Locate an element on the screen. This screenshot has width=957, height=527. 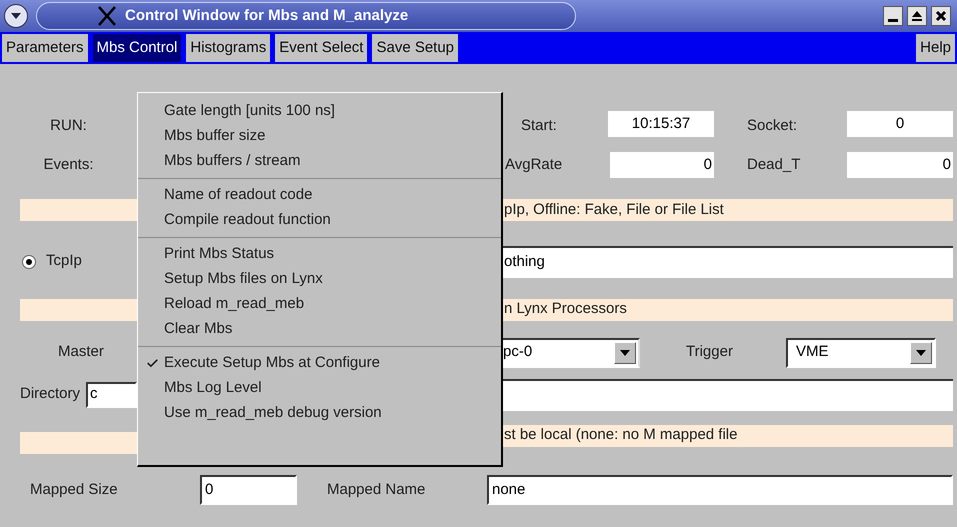
directory-label: Directory is located at coordinates (50, 394).